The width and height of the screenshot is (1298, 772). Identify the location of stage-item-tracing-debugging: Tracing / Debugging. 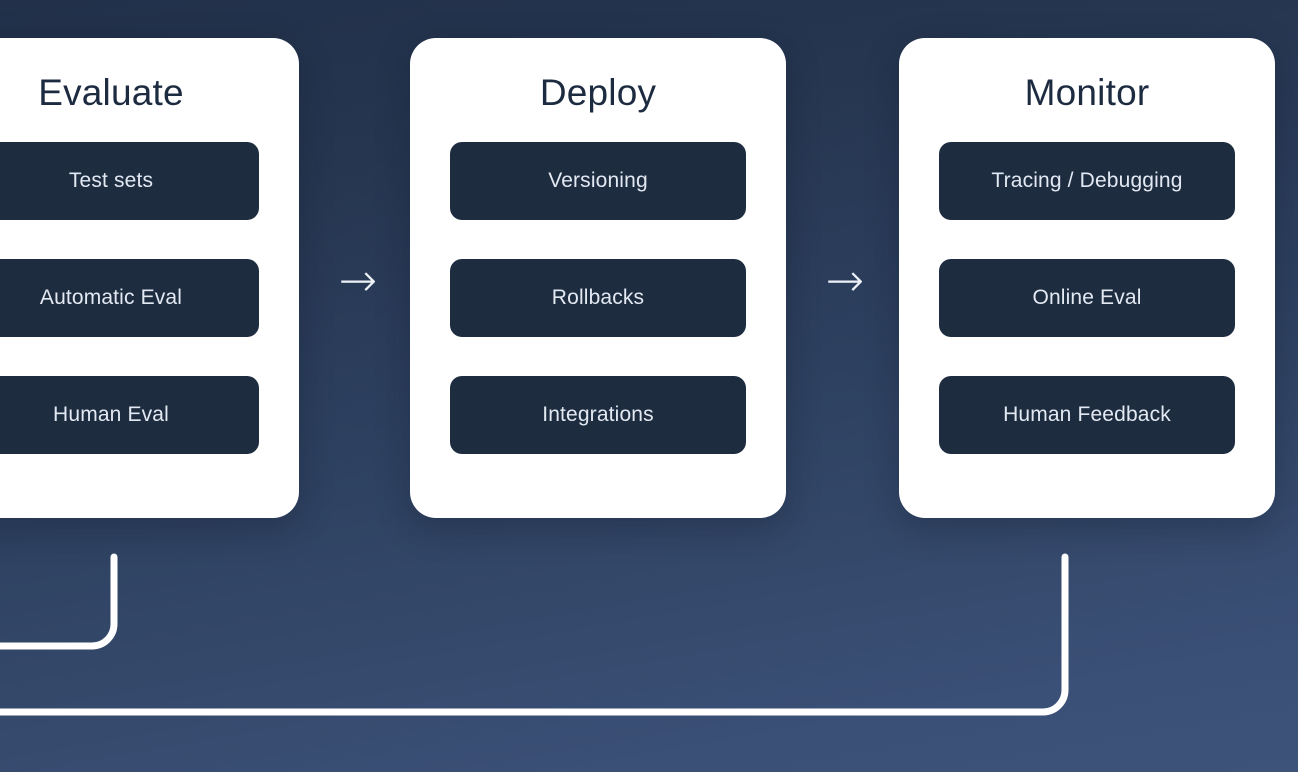
(1087, 181).